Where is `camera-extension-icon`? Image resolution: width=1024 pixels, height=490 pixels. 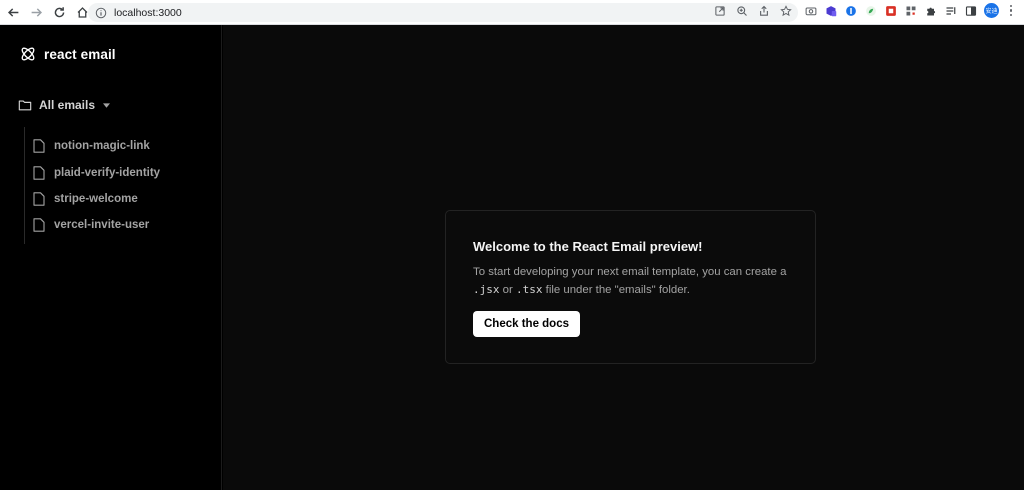
camera-extension-icon is located at coordinates (810, 10).